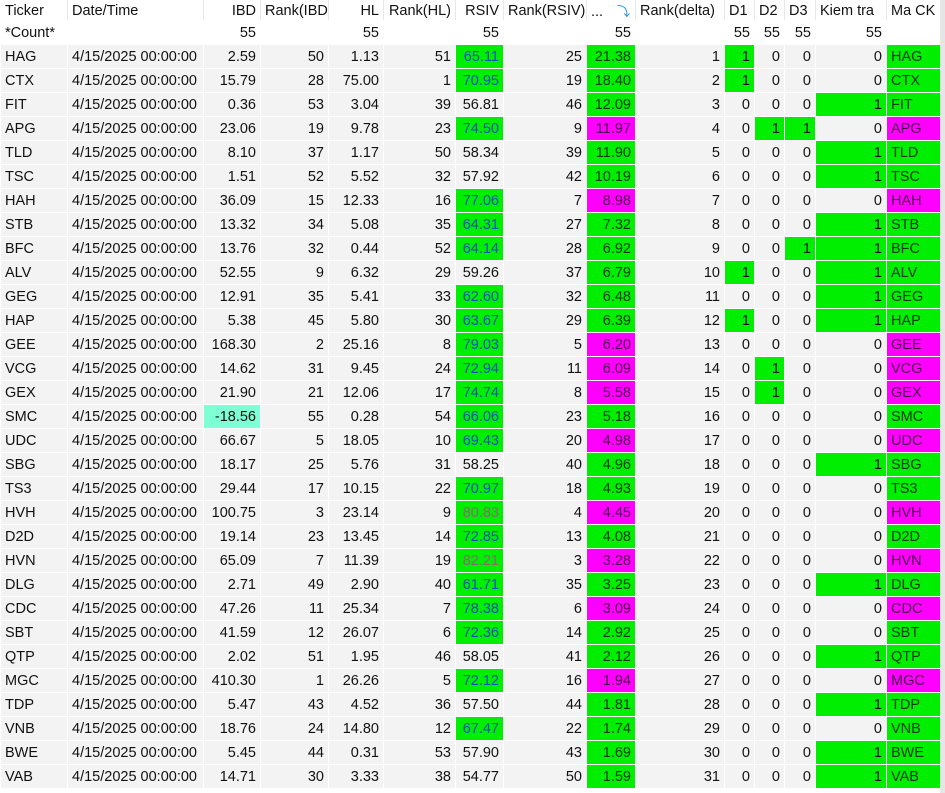 This screenshot has width=945, height=793. I want to click on cell-rsiv: 62.60, so click(479, 296).